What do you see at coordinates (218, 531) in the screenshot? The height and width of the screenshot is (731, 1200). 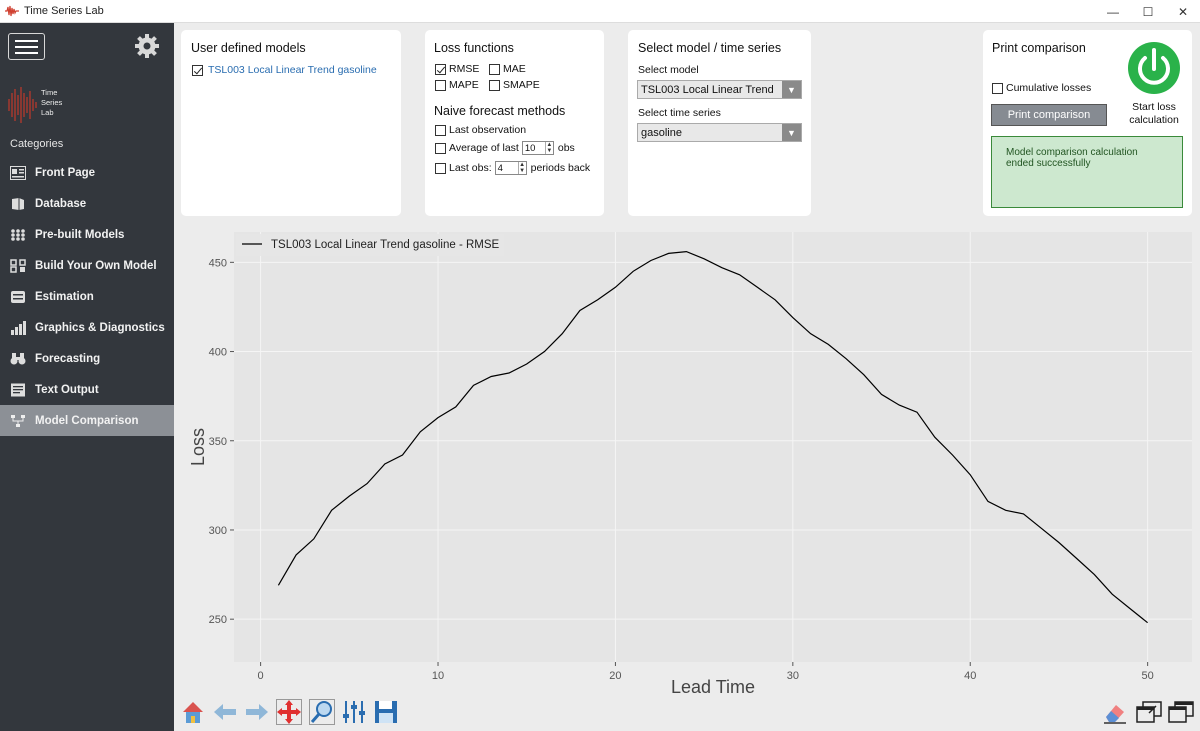 I see `y-tick-label: 300` at bounding box center [218, 531].